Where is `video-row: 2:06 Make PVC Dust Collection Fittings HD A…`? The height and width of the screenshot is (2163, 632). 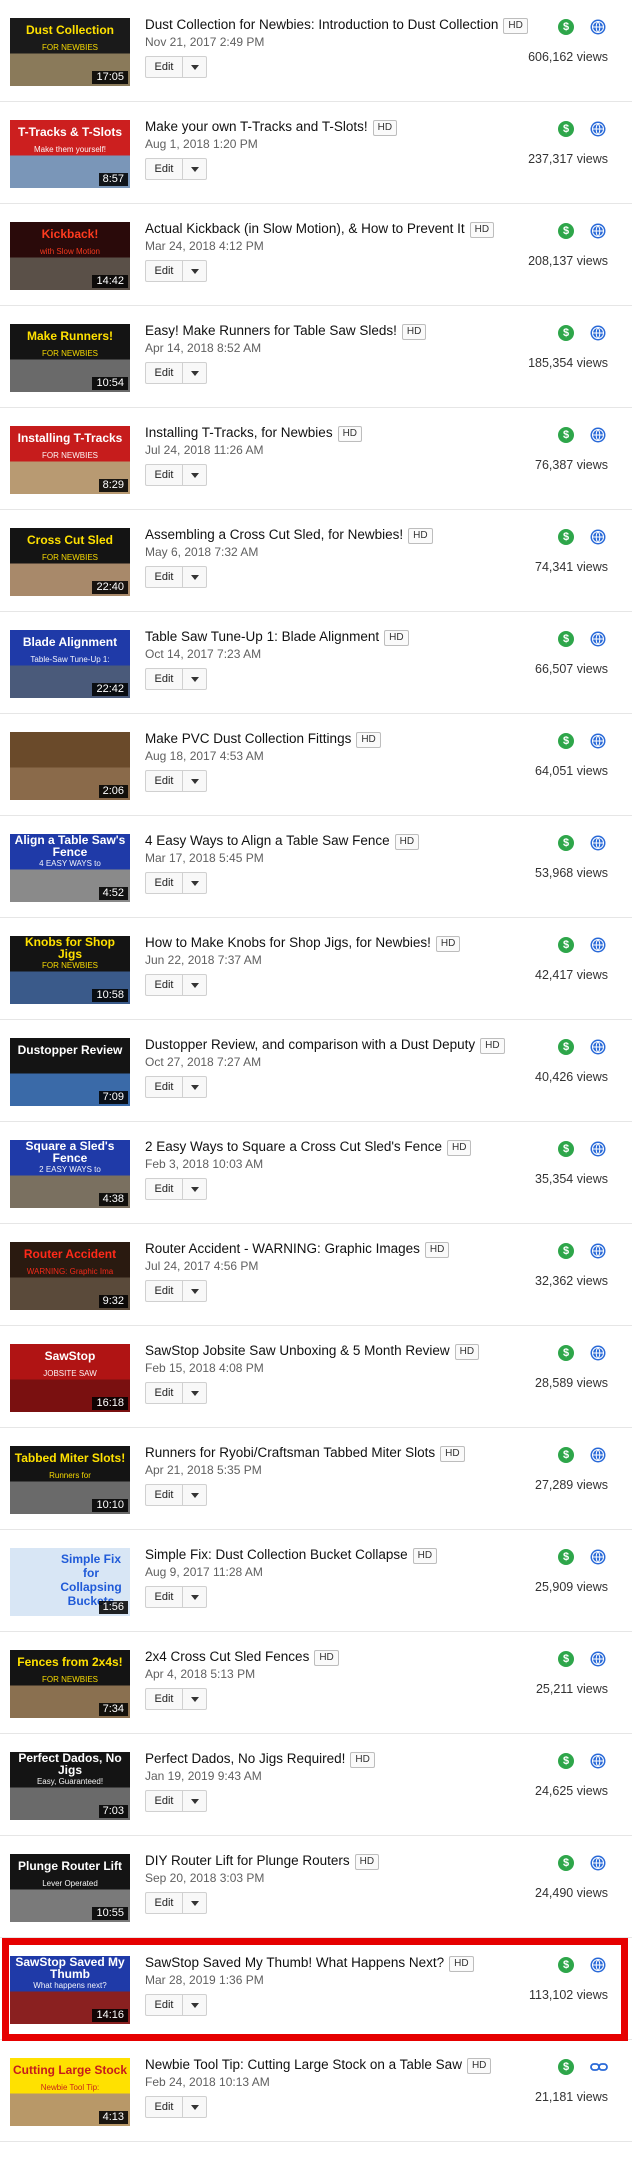 video-row: 2:06 Make PVC Dust Collection Fittings HD A… is located at coordinates (316, 765).